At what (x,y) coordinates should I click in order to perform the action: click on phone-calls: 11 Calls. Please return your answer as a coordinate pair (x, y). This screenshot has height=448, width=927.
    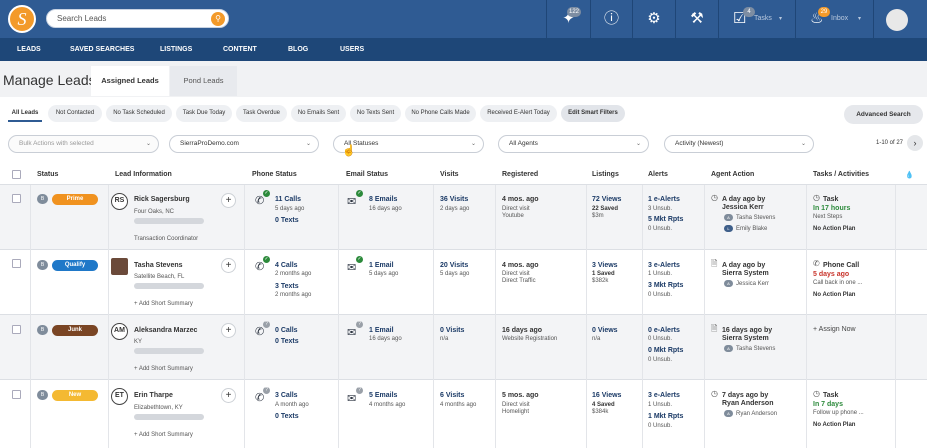
    Looking at the image, I should click on (288, 199).